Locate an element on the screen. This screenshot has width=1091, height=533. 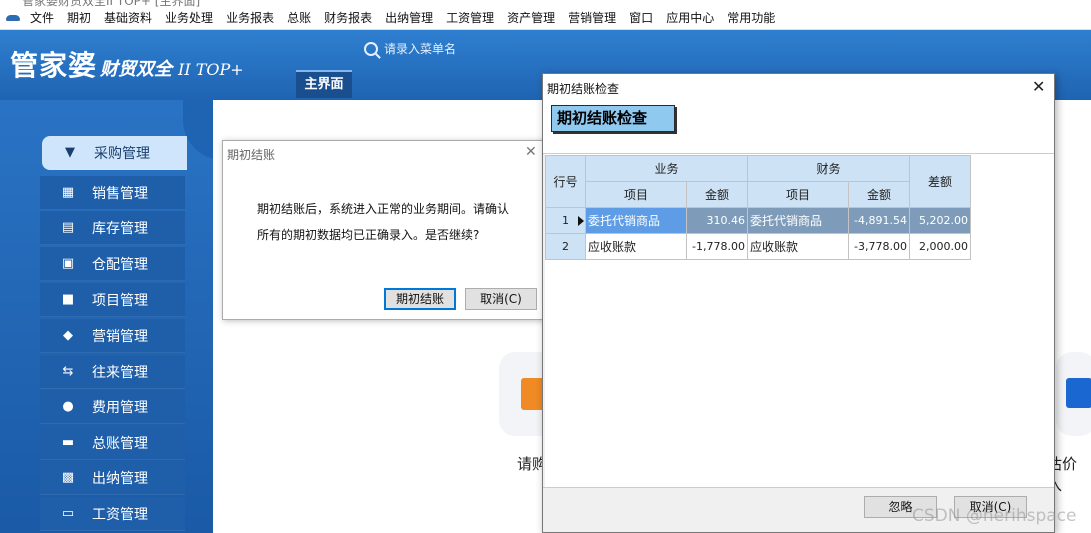
sidebar-item-marketing: ◆ 营销管理 is located at coordinates (112, 336).